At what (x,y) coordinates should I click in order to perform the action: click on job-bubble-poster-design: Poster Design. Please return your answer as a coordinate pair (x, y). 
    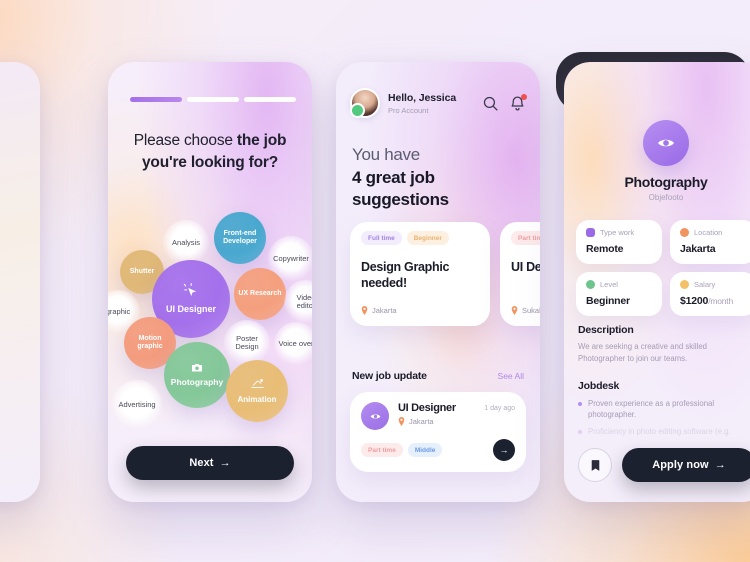
    Looking at the image, I should click on (247, 343).